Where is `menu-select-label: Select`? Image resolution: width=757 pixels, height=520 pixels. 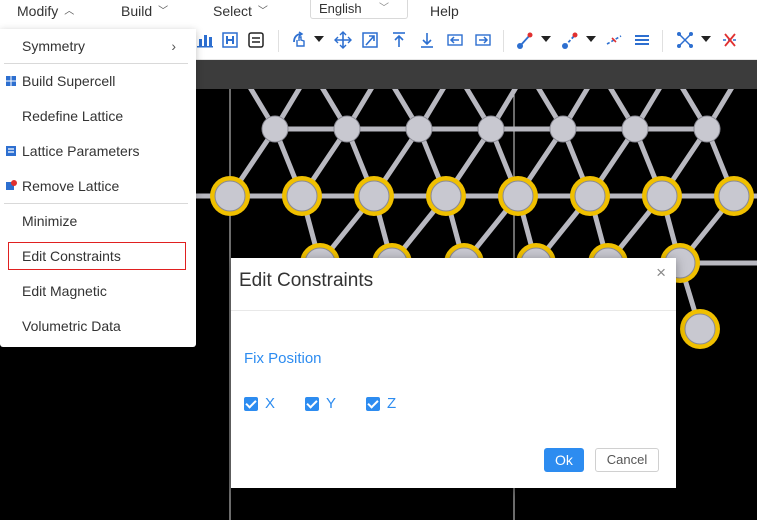 menu-select-label: Select is located at coordinates (232, 11).